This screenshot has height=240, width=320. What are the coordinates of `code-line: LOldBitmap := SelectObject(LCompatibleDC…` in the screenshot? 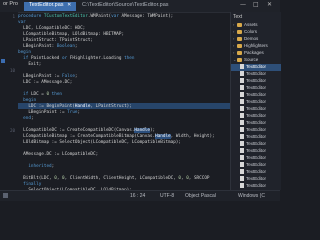 It's located at (99, 143).